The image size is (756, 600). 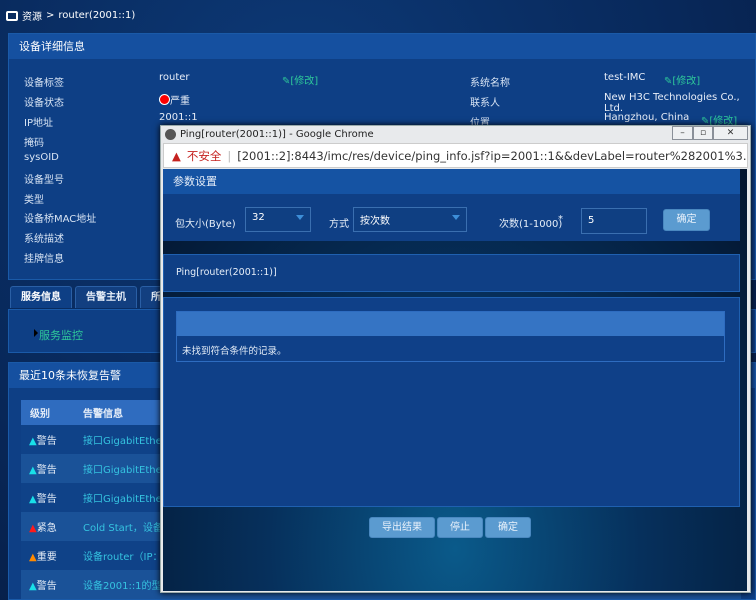 I want to click on tab-alarm-host: 告警主机, so click(x=106, y=297).